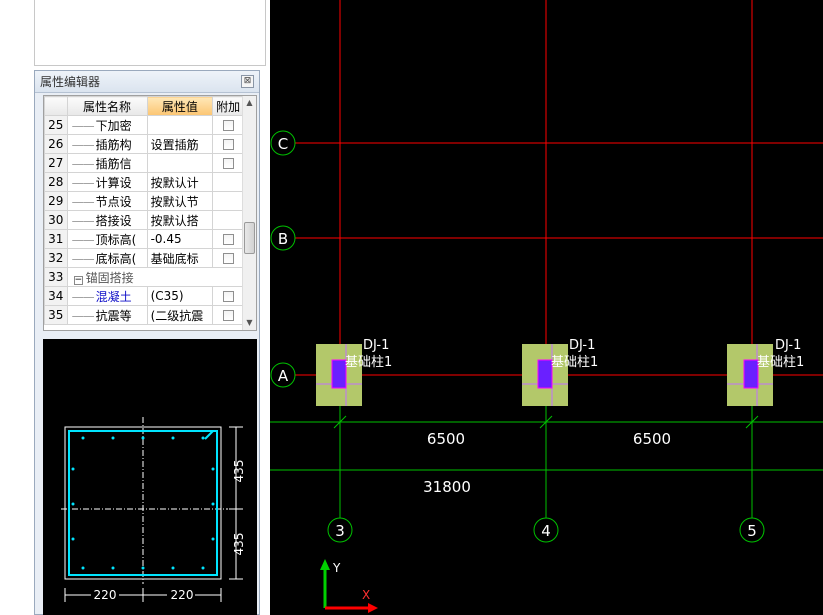 This screenshot has width=823, height=615. I want to click on footing-dj1-col3: DJ-1 基础柱1, so click(354, 372).